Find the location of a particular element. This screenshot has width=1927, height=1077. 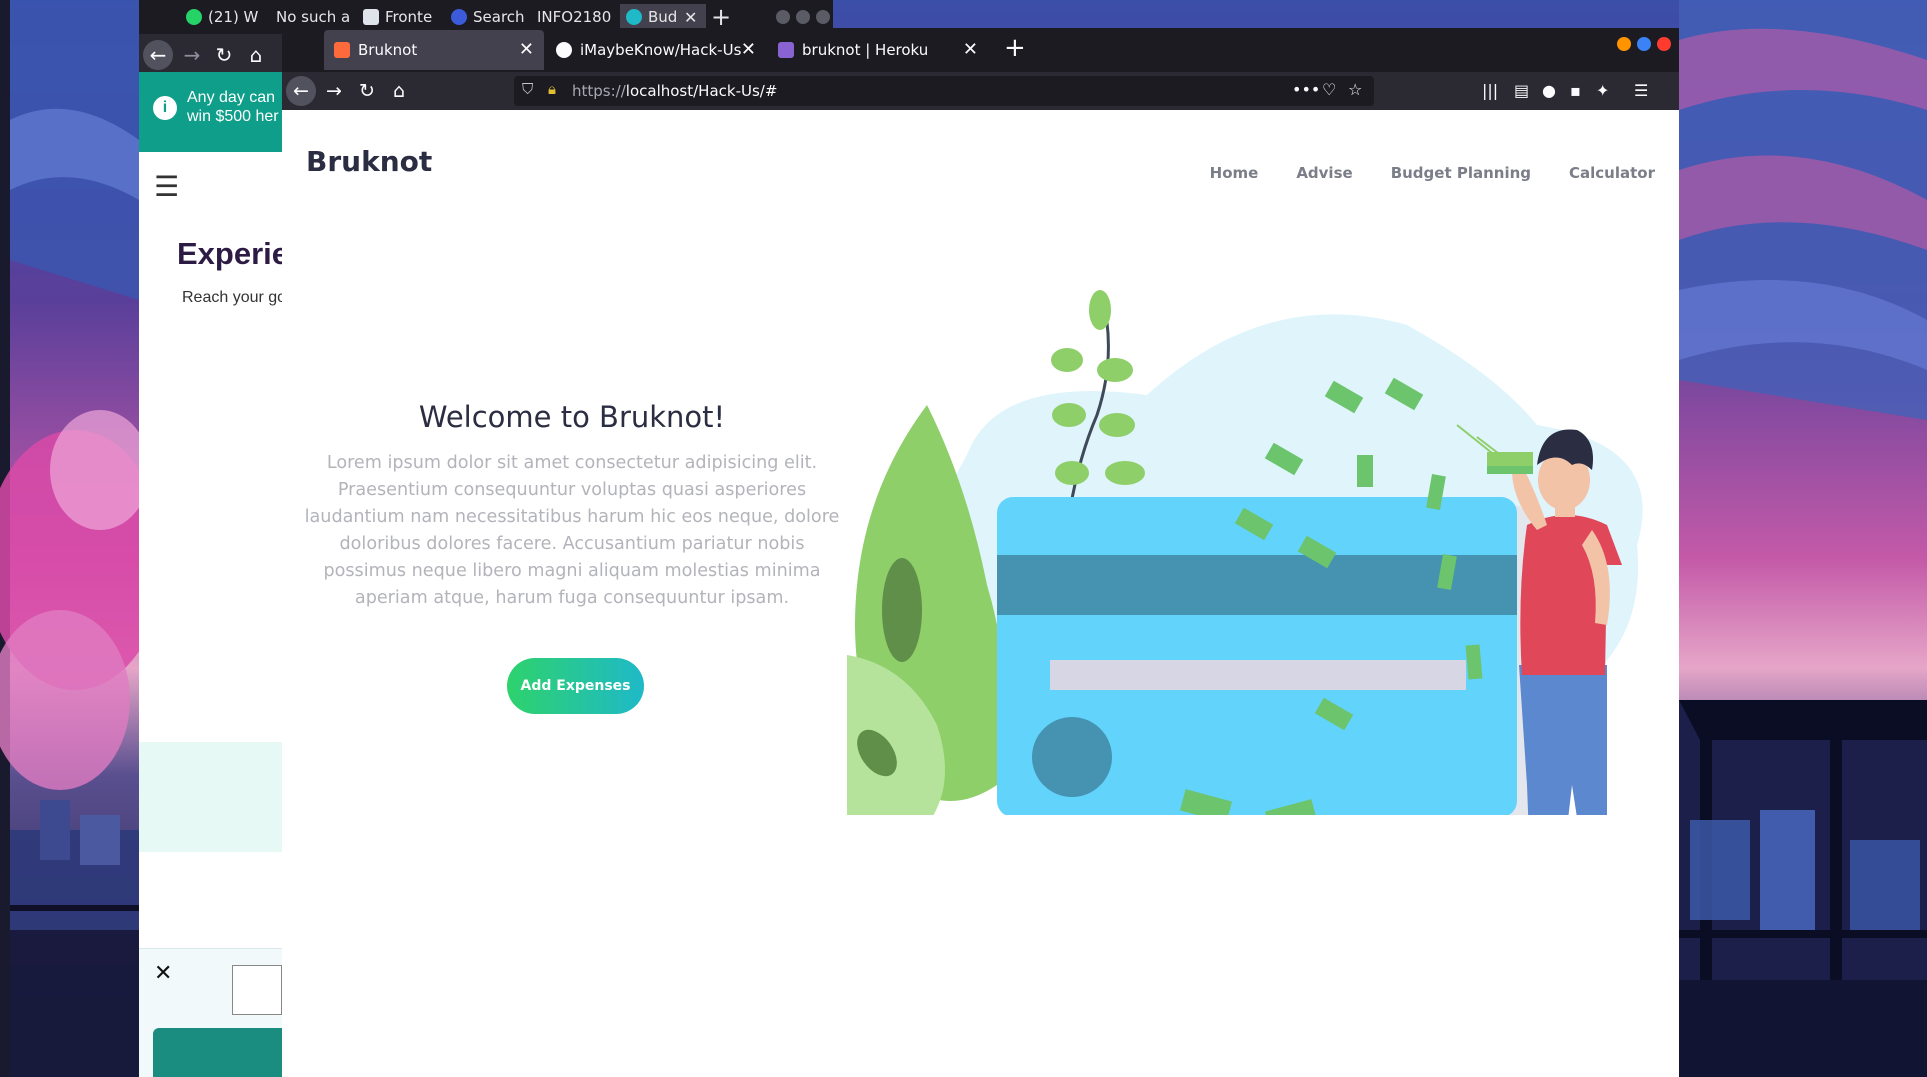

localhost-favicon-icon is located at coordinates (342, 50).